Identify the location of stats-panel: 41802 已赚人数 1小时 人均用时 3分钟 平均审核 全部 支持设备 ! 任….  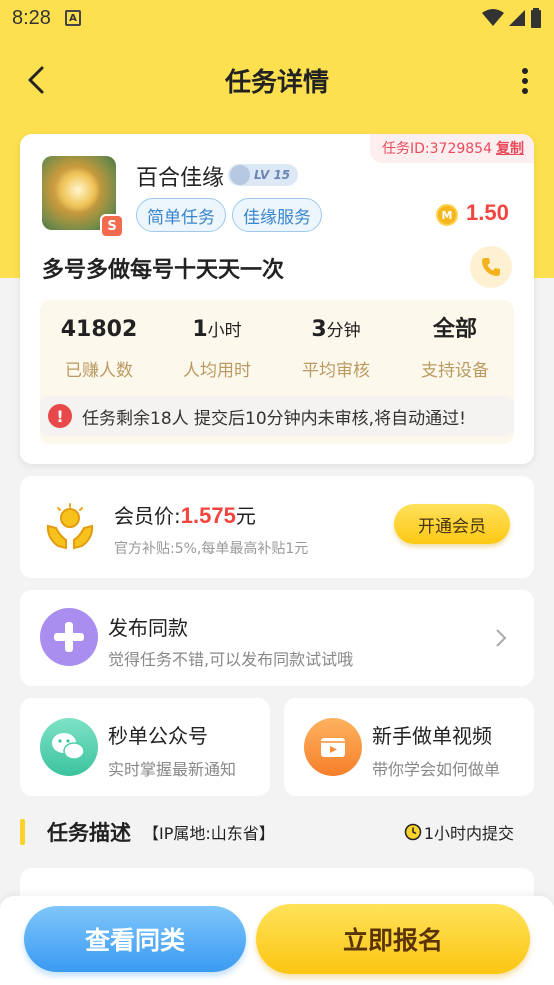
(277, 372).